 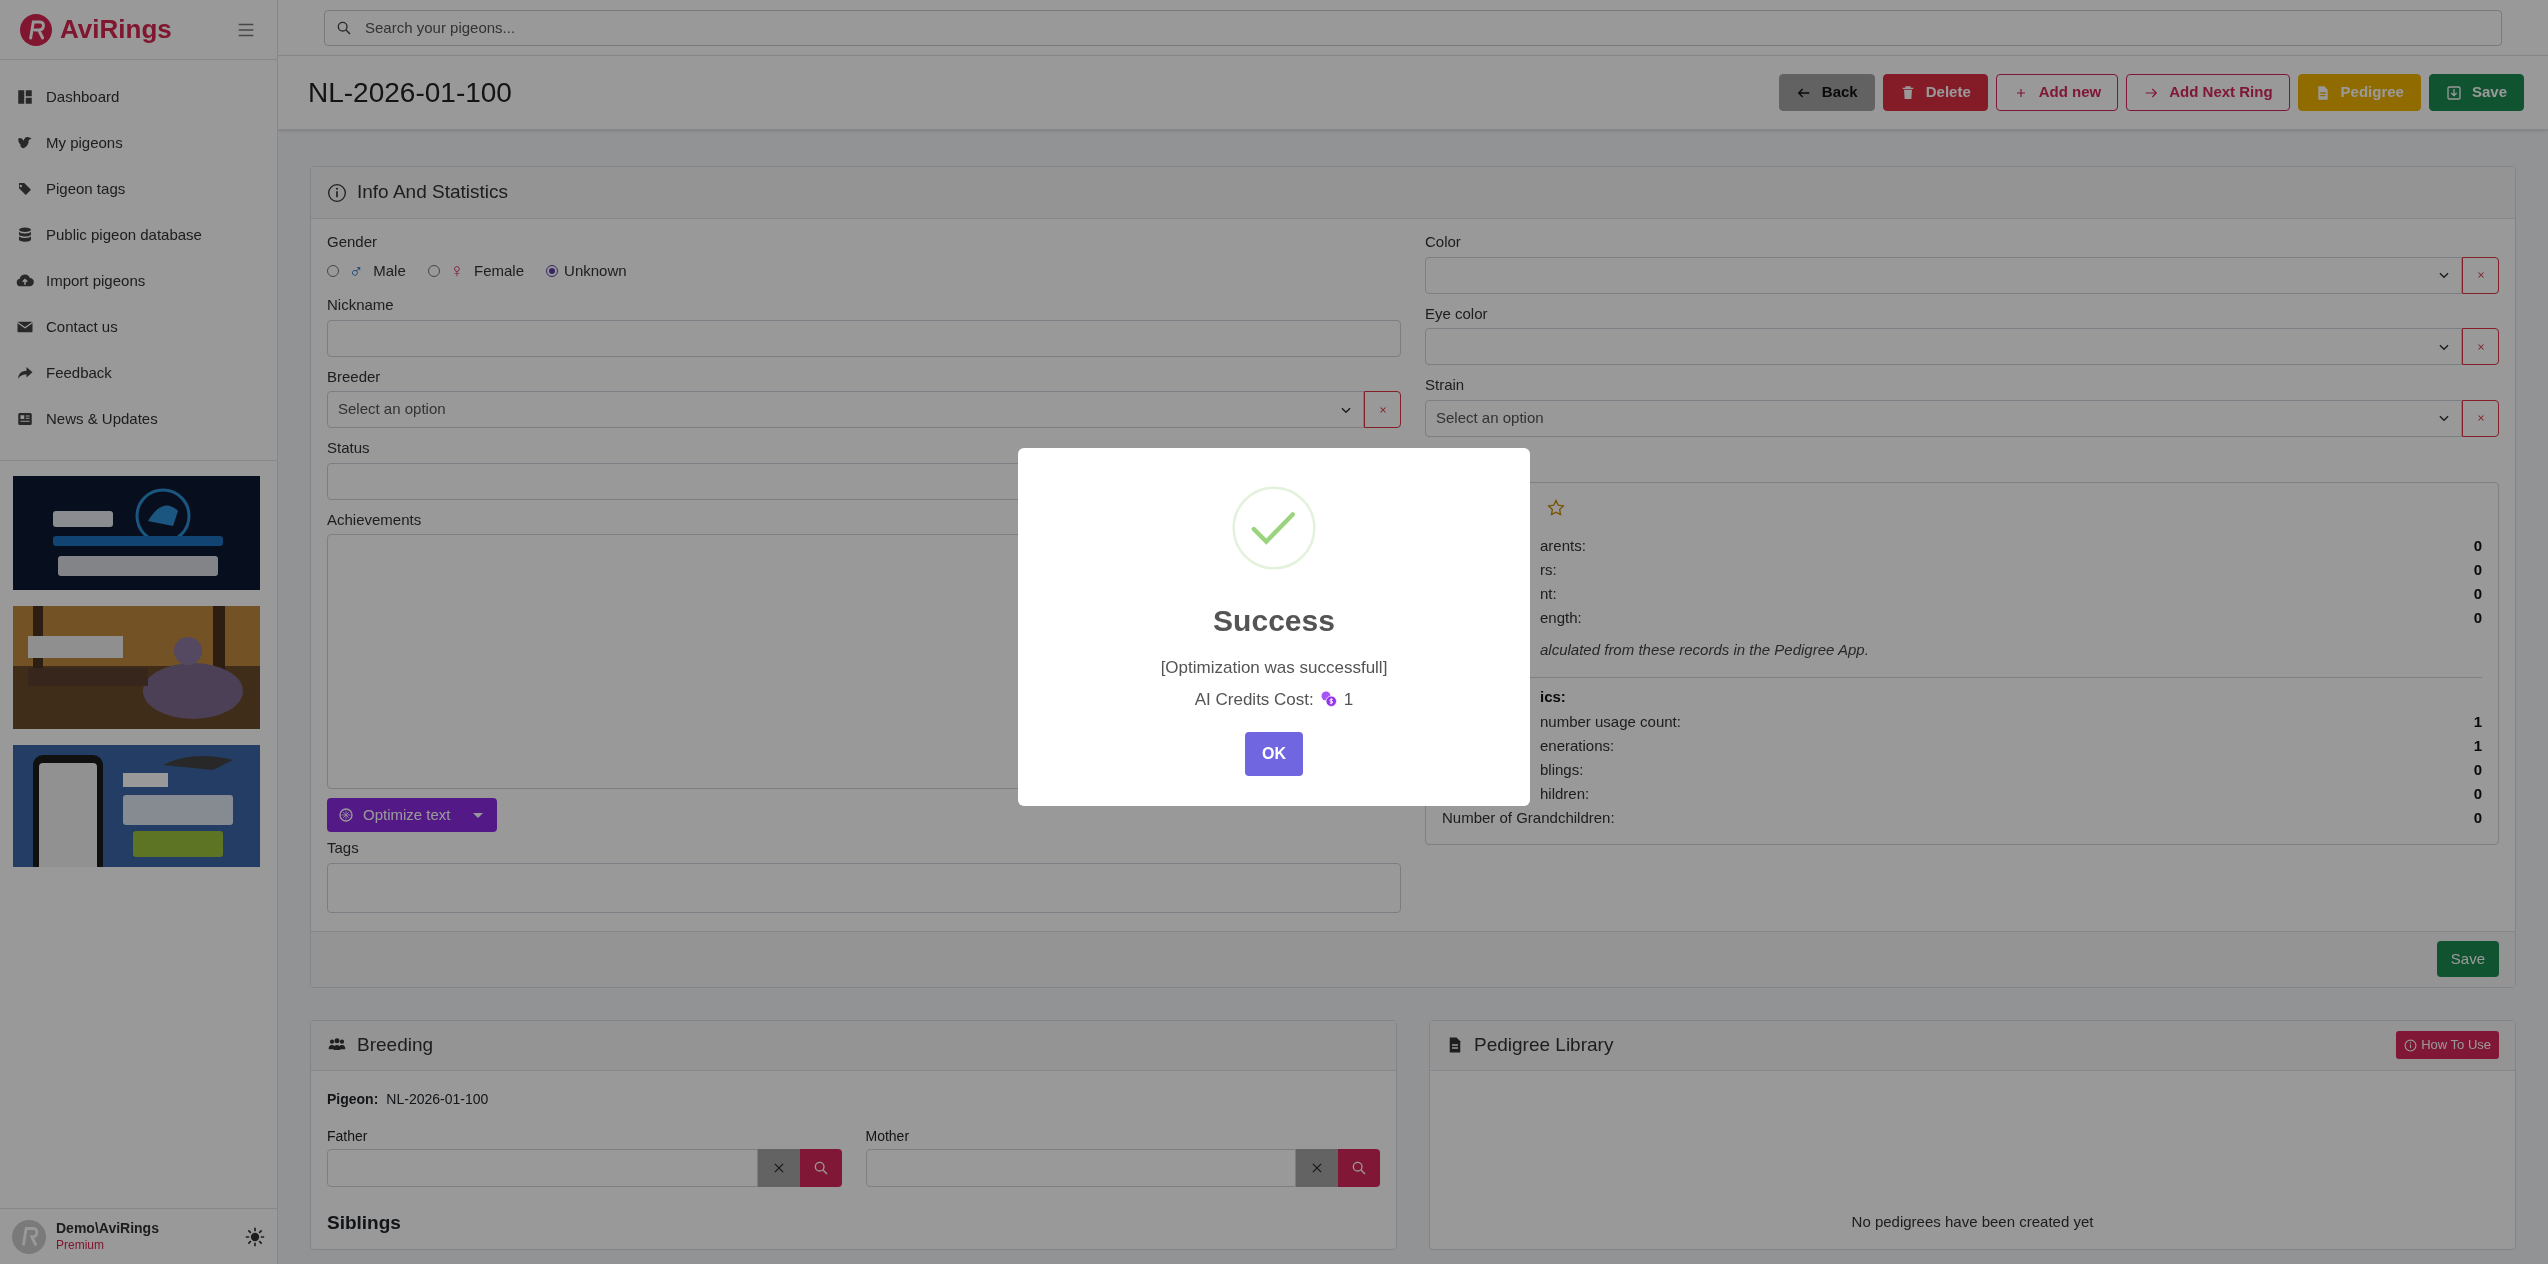 What do you see at coordinates (138, 281) in the screenshot?
I see `nav-item: Import pigeons` at bounding box center [138, 281].